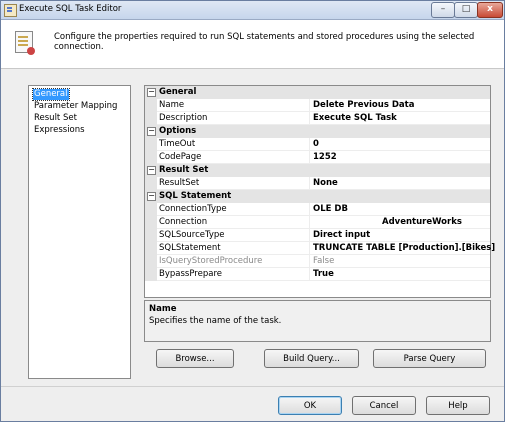 This screenshot has width=505, height=422. Describe the element at coordinates (317, 222) in the screenshot. I see `property-row-connection: Connection AdventureWorks` at that location.